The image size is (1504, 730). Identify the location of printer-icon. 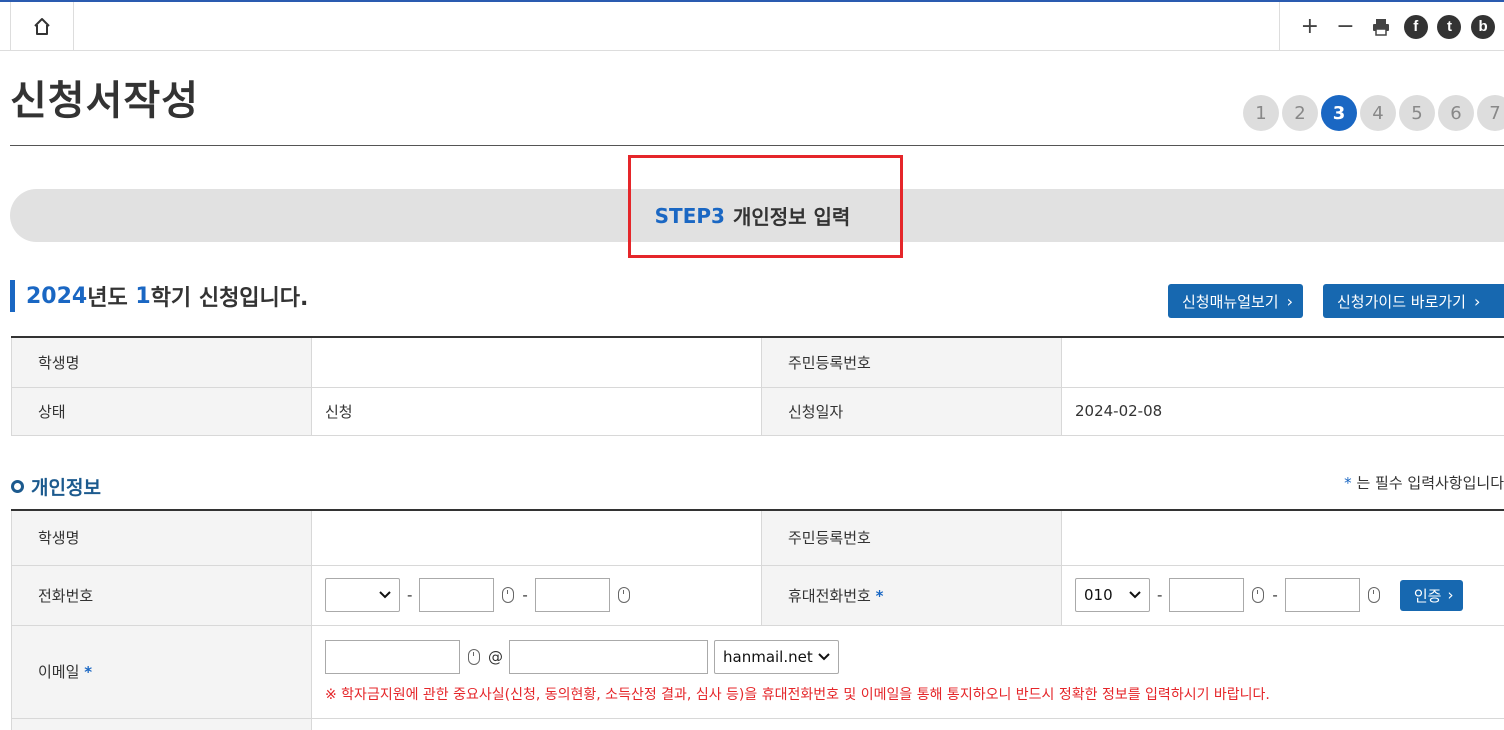
(1381, 27).